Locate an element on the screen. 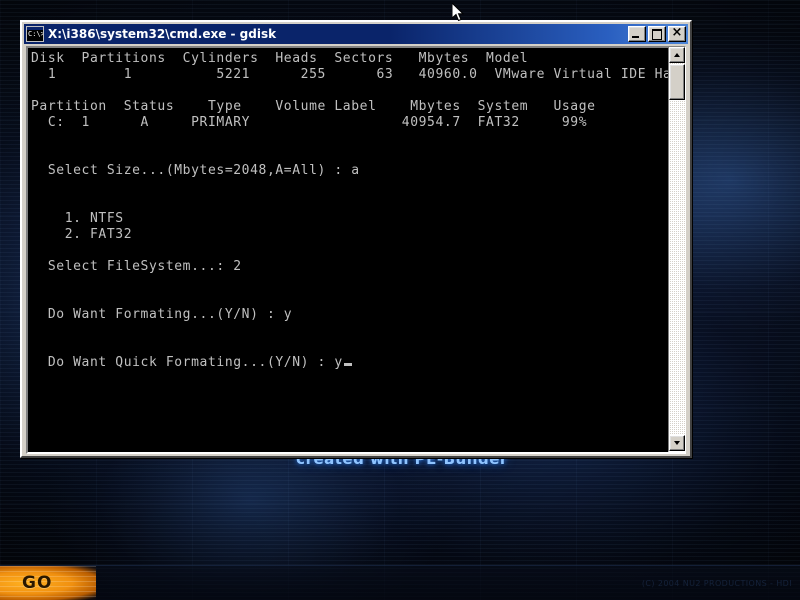 The width and height of the screenshot is (800, 600). cmd-icon-glyph: C:\> is located at coordinates (36, 34).